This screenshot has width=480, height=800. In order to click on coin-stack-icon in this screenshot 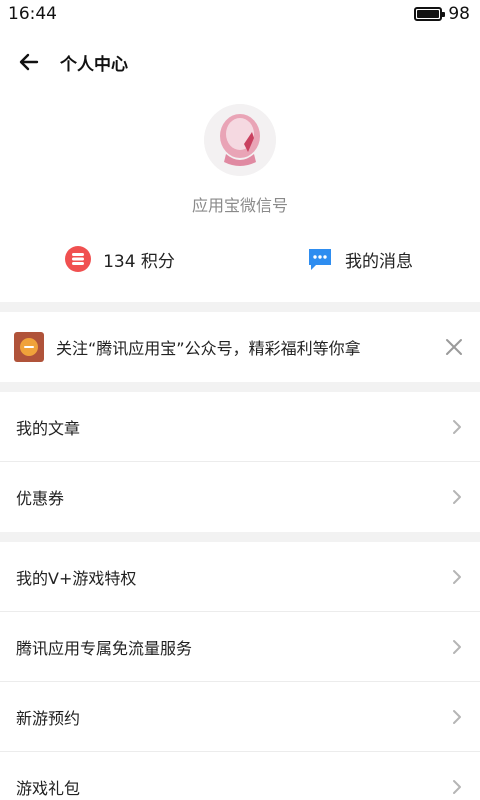, I will do `click(78, 259)`.